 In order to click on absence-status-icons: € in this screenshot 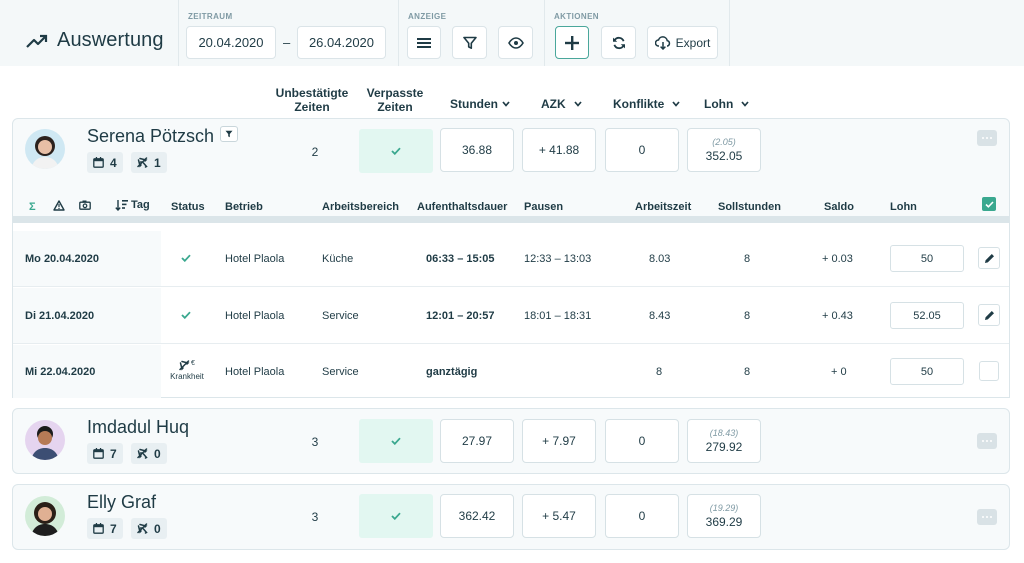, I will do `click(187, 365)`.